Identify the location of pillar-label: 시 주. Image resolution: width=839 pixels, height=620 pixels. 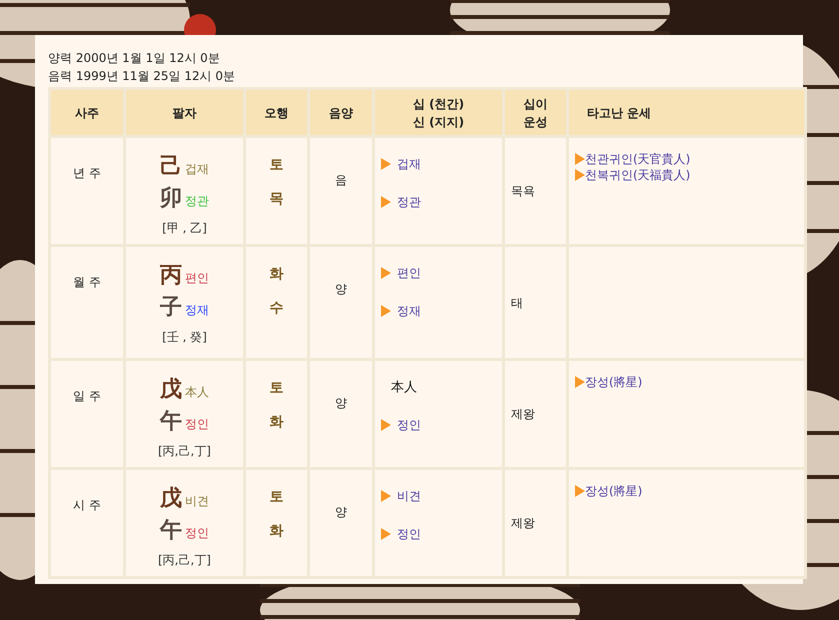
(87, 505).